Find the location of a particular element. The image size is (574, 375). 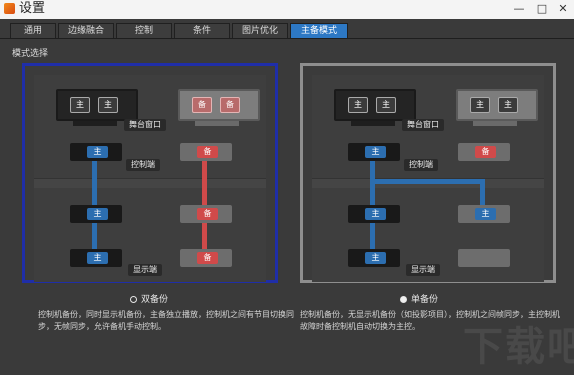

single-backup-label: 单备份 is located at coordinates (425, 300).